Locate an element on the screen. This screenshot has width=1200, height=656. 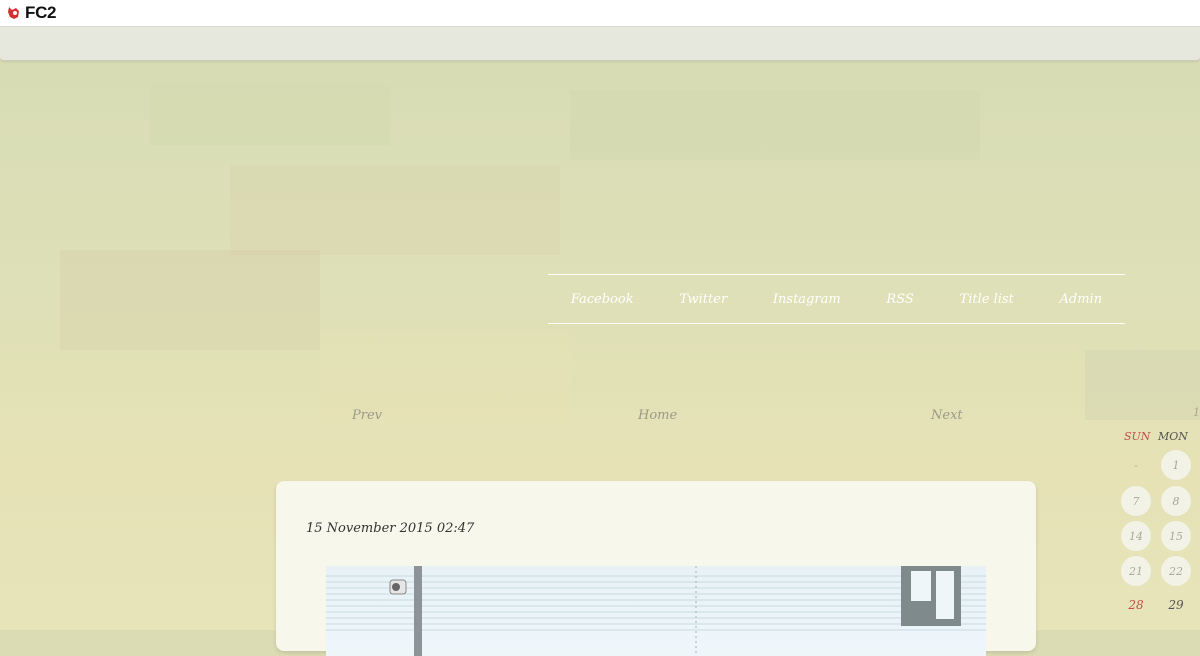
nav-title-list: Title list is located at coordinates (987, 299).